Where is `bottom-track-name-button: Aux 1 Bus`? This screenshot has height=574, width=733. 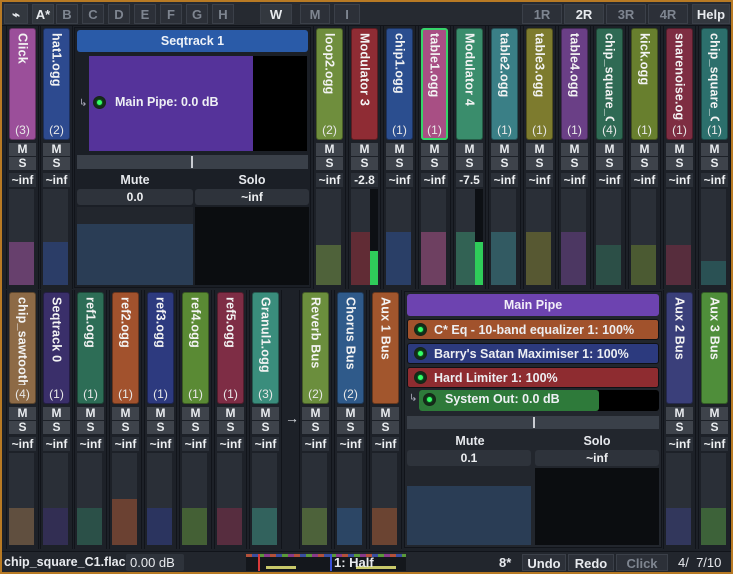 bottom-track-name-button: Aux 1 Bus is located at coordinates (385, 348).